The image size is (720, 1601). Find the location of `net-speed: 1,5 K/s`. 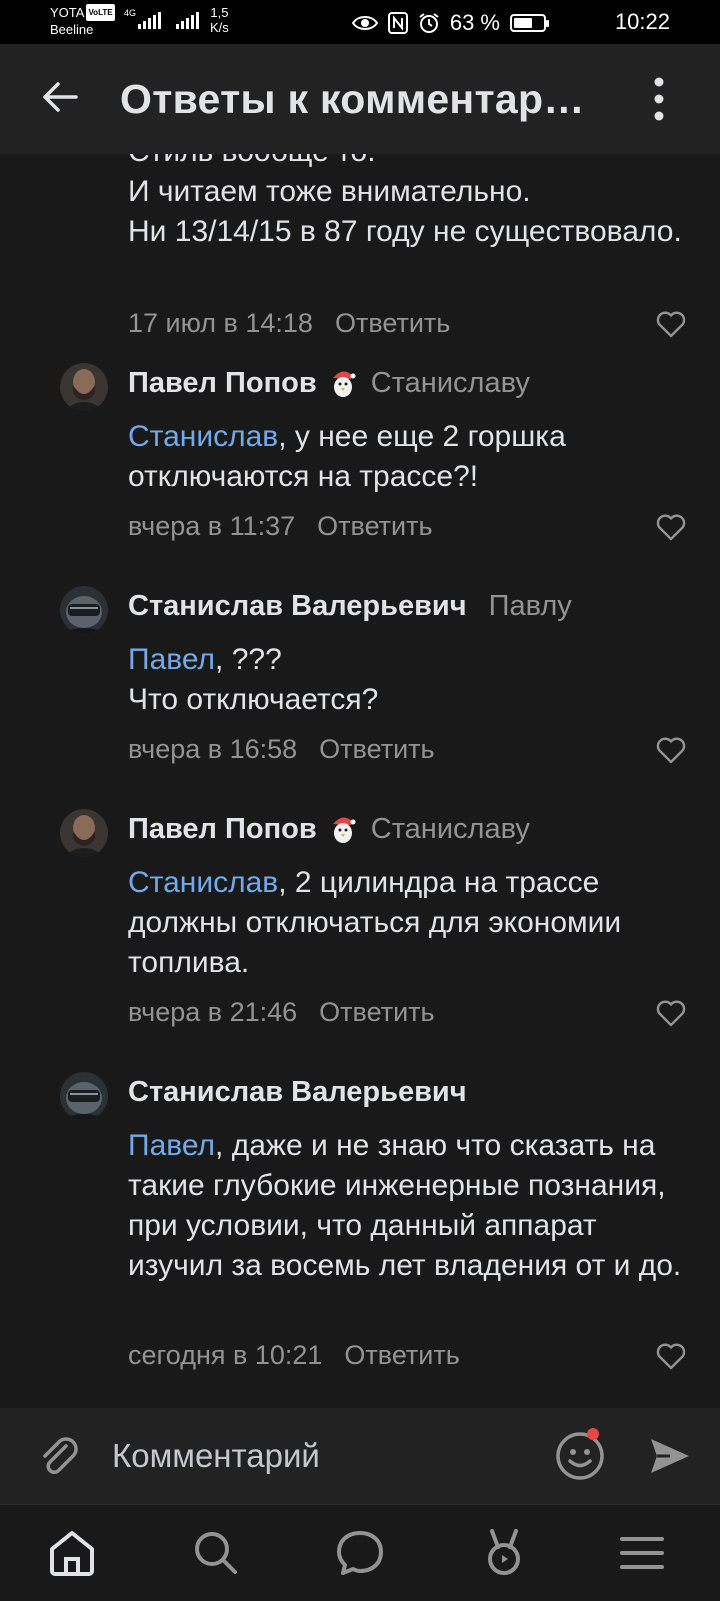

net-speed: 1,5 K/s is located at coordinates (219, 20).